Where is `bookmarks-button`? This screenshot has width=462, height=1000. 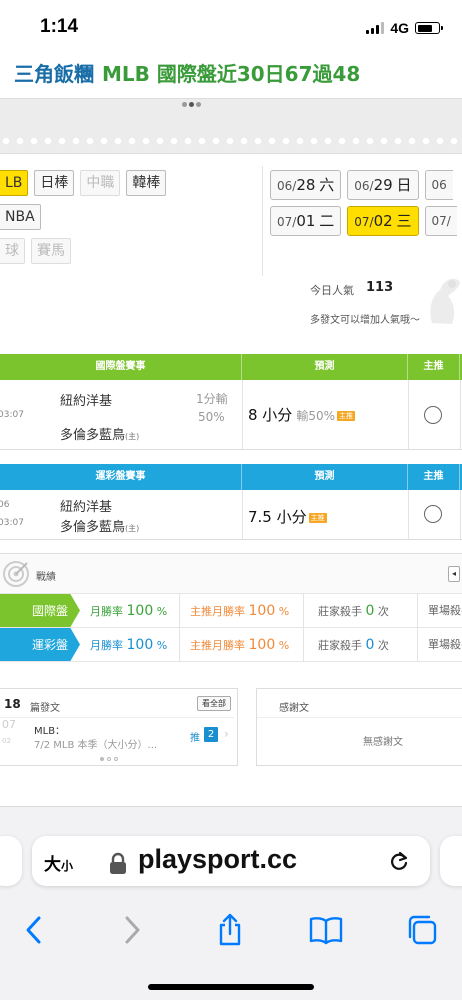
bookmarks-button is located at coordinates (326, 930).